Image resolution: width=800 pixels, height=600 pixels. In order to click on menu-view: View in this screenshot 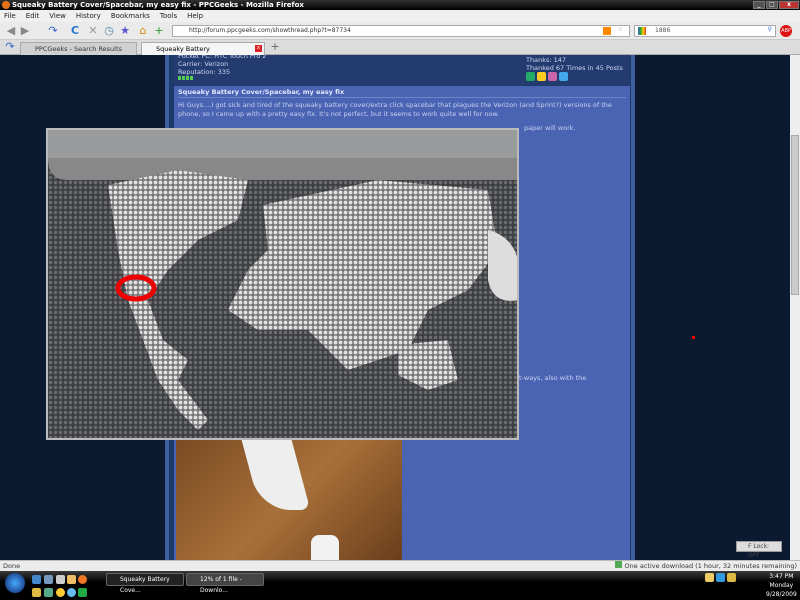, I will do `click(57, 16)`.